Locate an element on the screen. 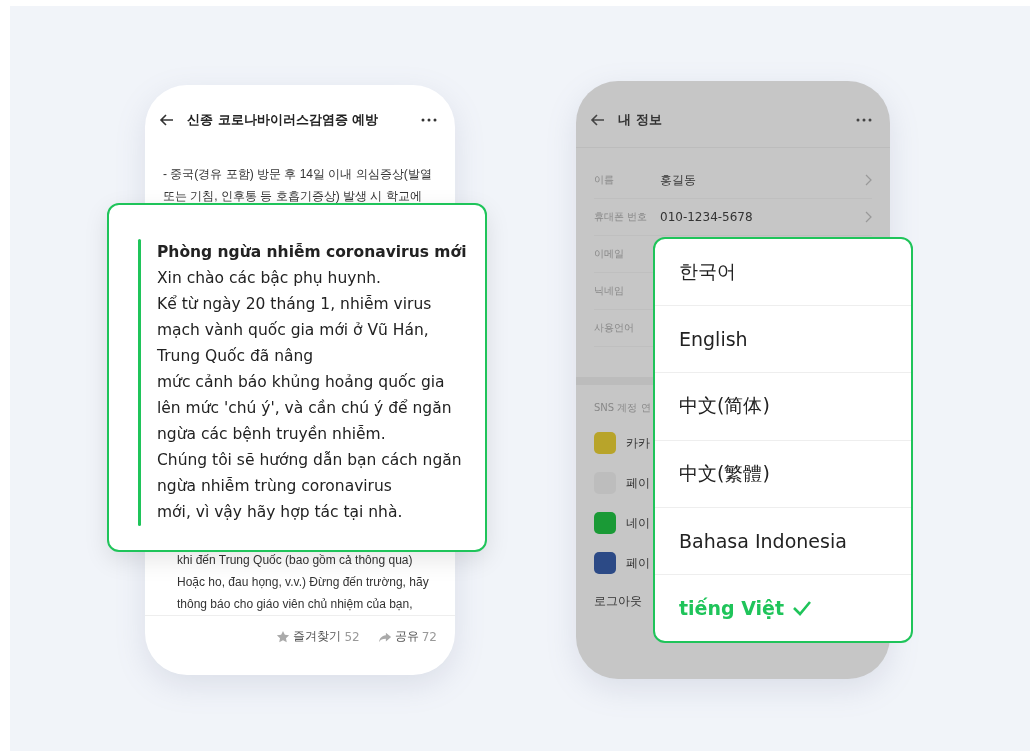 The height and width of the screenshot is (751, 1035). article-text-line: khi đến Trung Quốc (bao gồm cả thông qua) is located at coordinates (295, 560).